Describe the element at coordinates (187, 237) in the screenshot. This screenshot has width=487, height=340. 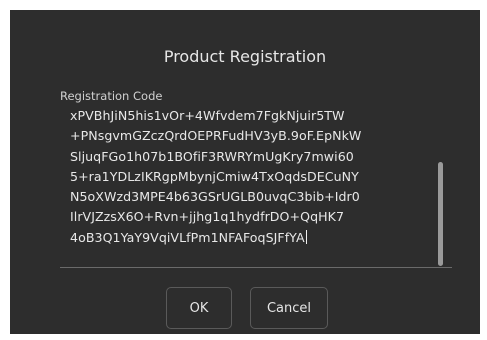
I see `code-line-7: 4oB3Q1YaY9VqiVLfPm1NFAFoqSJFfYA` at that location.